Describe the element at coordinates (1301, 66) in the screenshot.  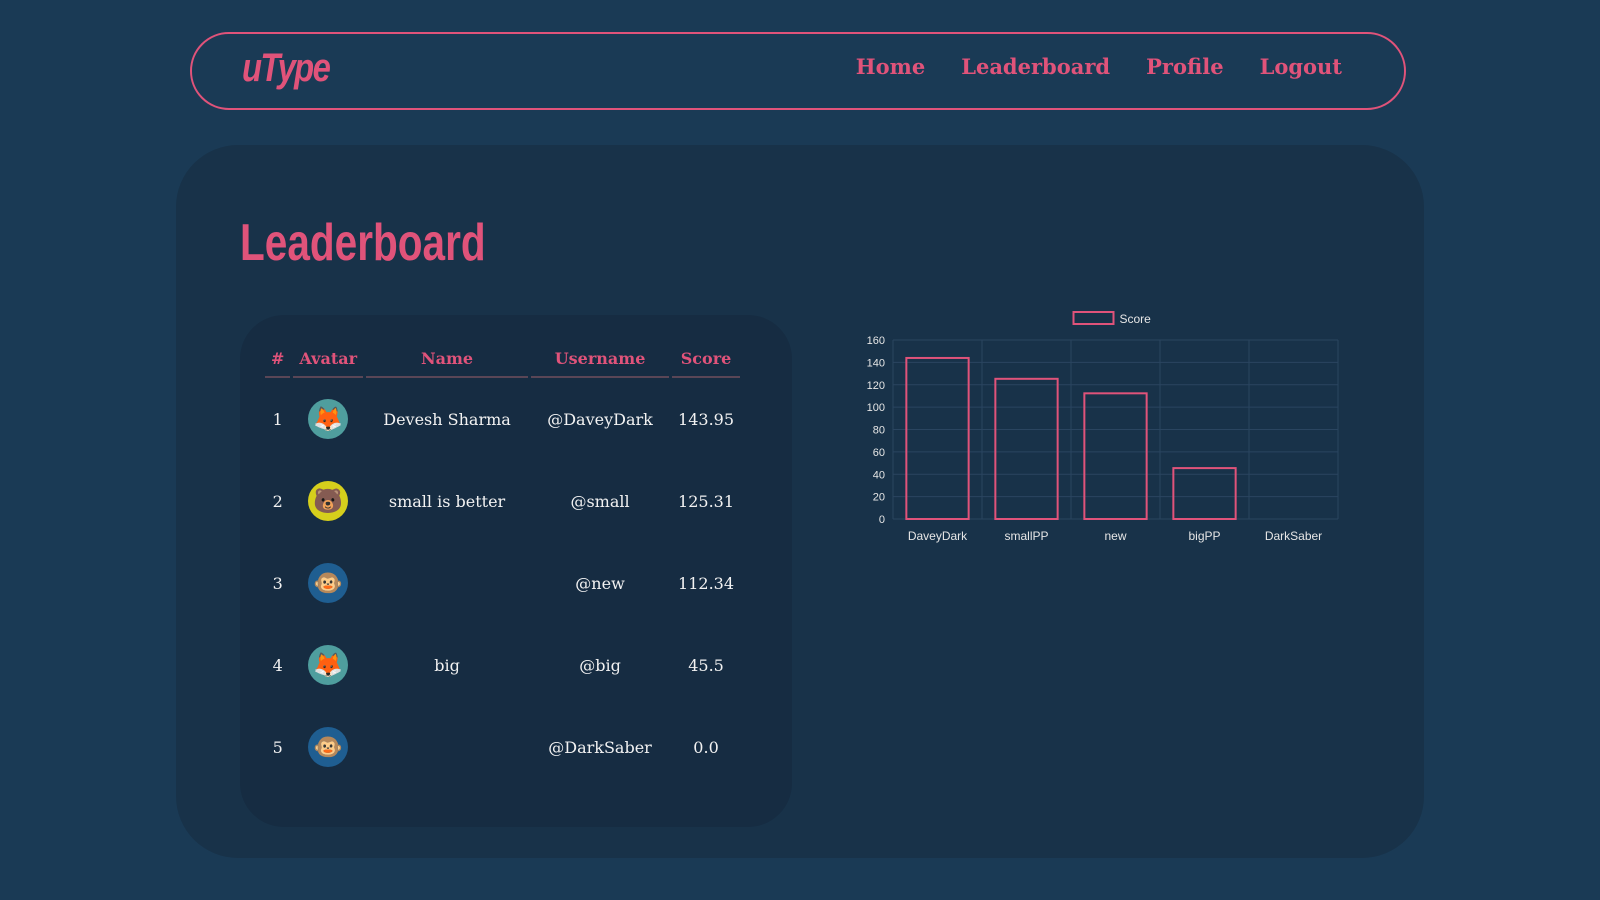
I see `nav-link-logout: Logout` at that location.